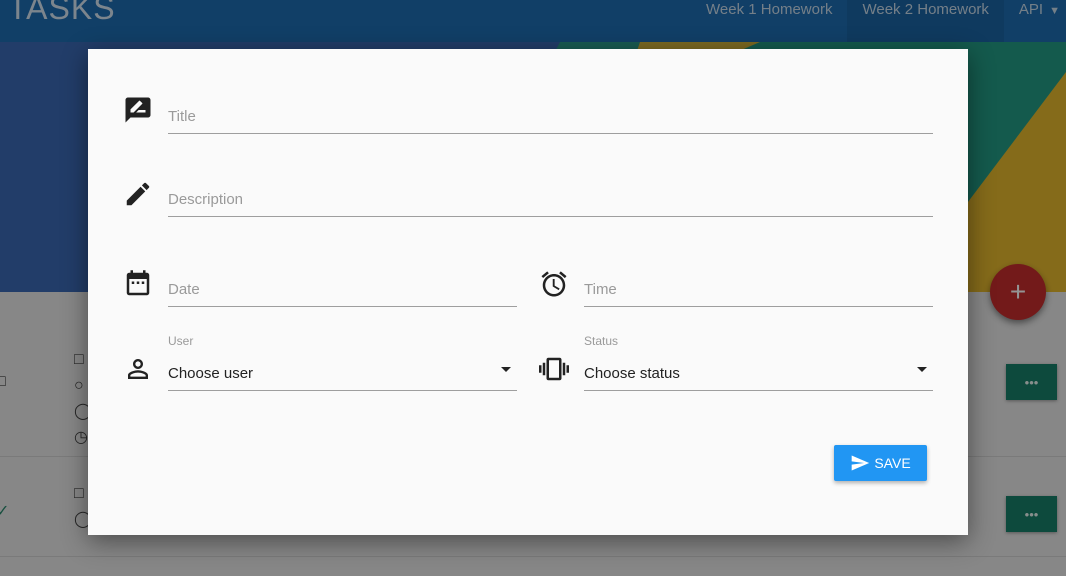 The height and width of the screenshot is (576, 1066). I want to click on status-select-label: Status, so click(601, 341).